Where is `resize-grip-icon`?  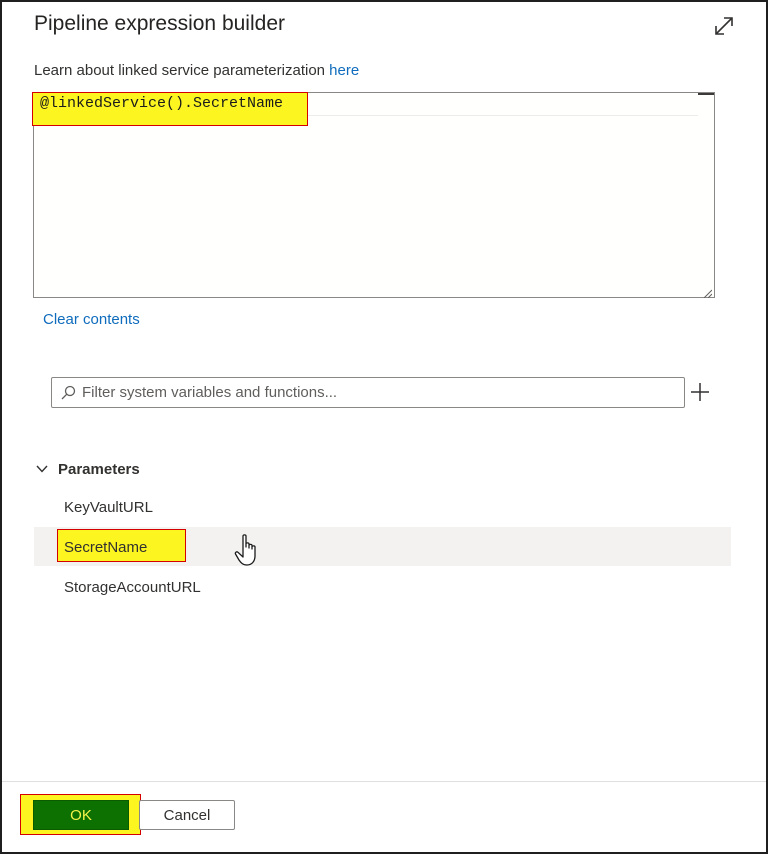
resize-grip-icon is located at coordinates (707, 292).